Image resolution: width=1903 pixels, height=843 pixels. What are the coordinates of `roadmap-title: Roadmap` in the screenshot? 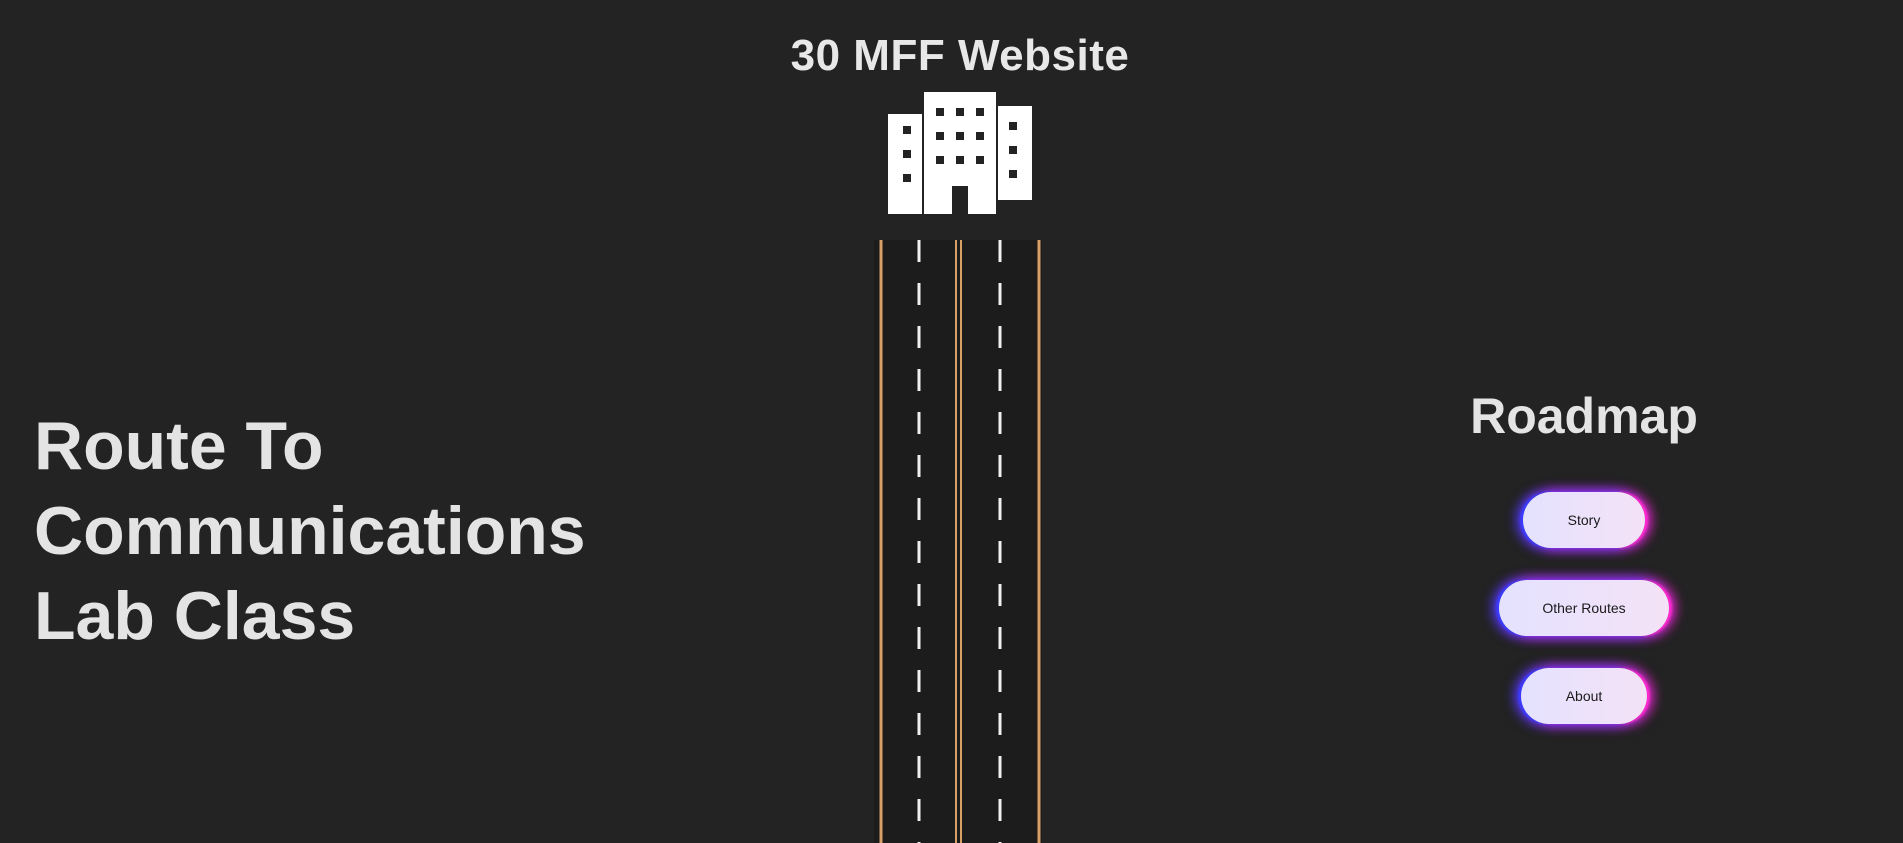 It's located at (1584, 416).